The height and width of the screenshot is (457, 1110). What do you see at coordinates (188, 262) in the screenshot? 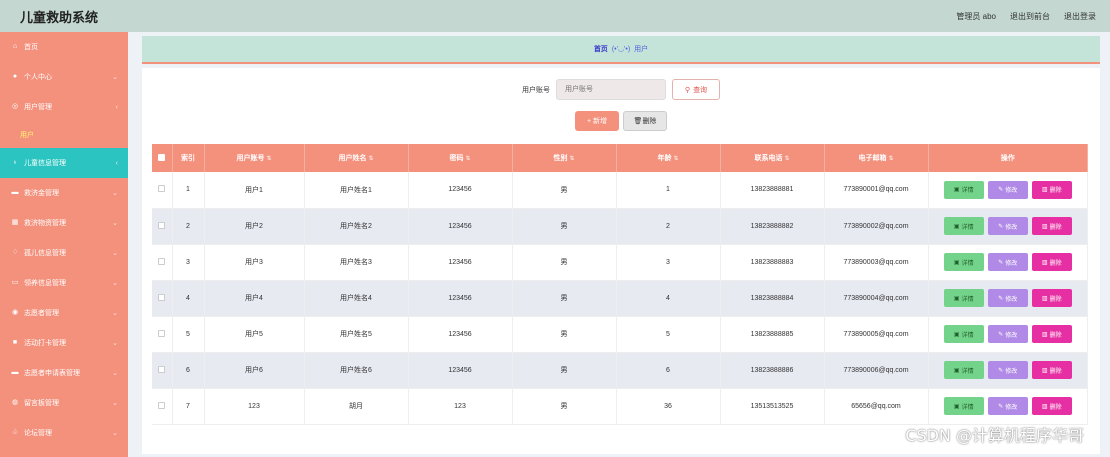
I see `cell-index: 3` at bounding box center [188, 262].